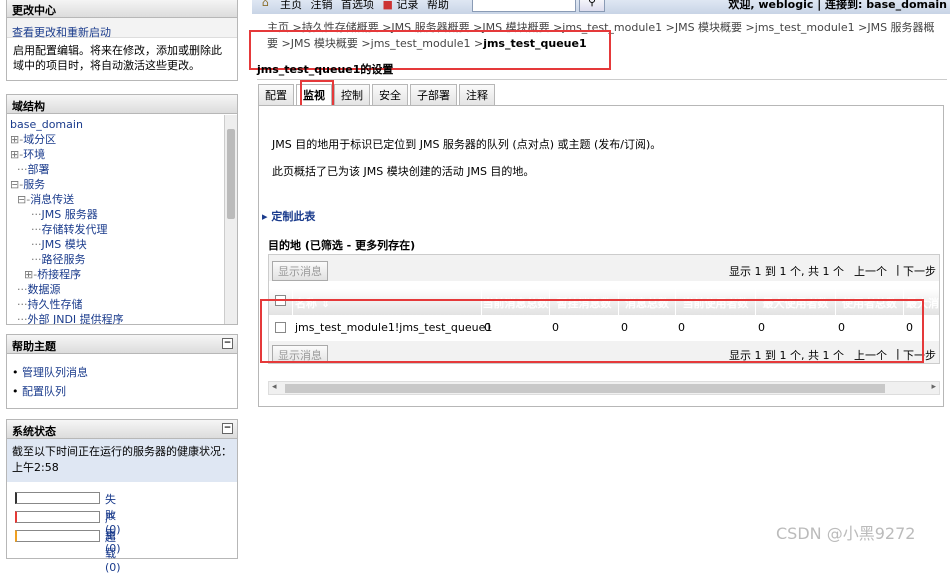 This screenshot has height=574, width=950. I want to click on tree-node-link: 域分区, so click(39, 139).